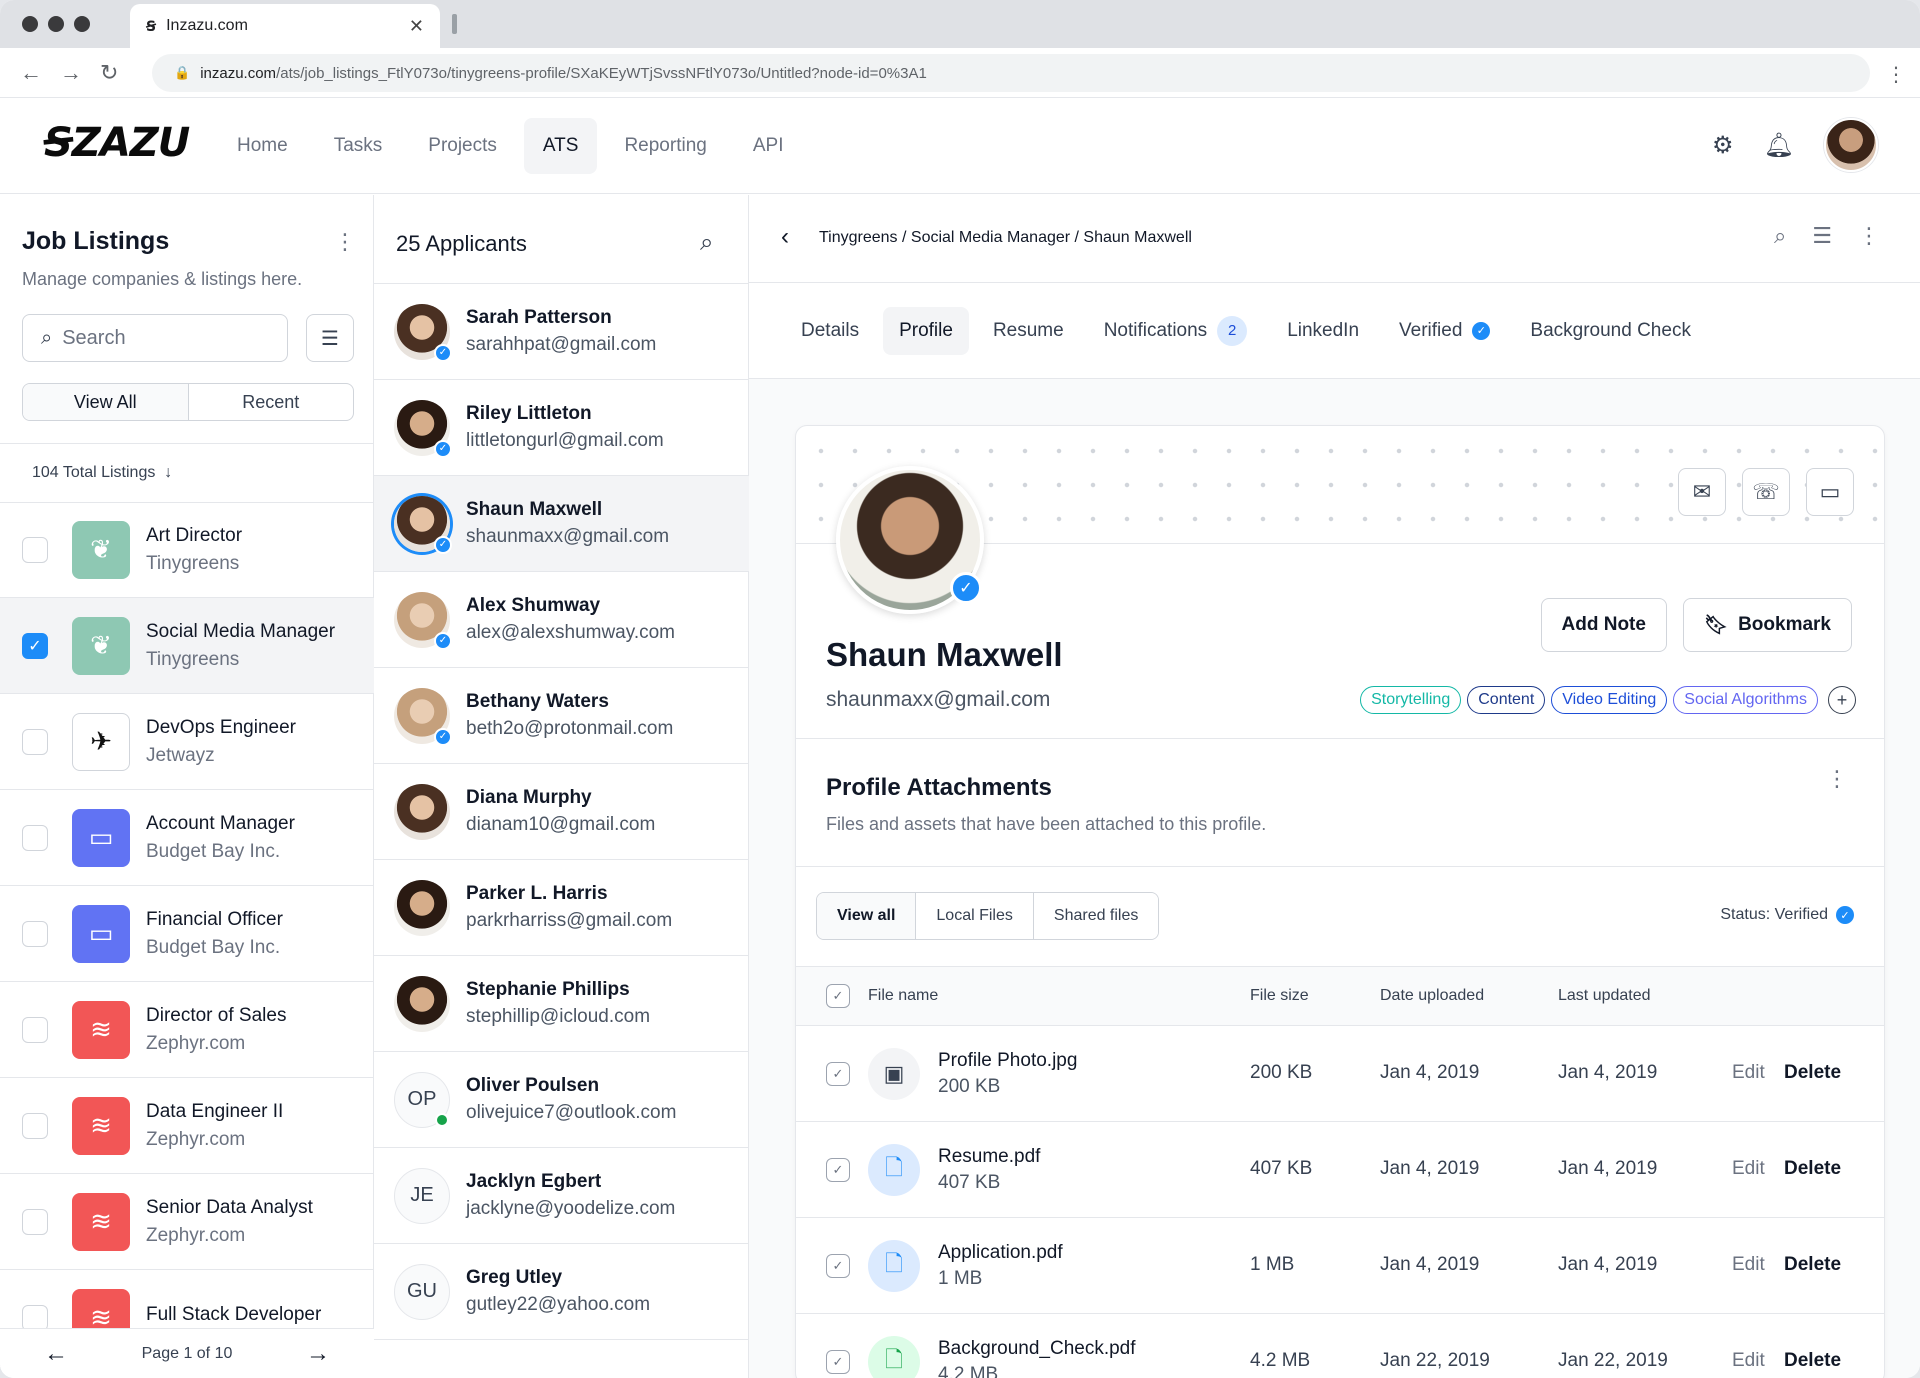 The image size is (1920, 1378). Describe the element at coordinates (867, 916) in the screenshot. I see `filter-view-all: View all` at that location.